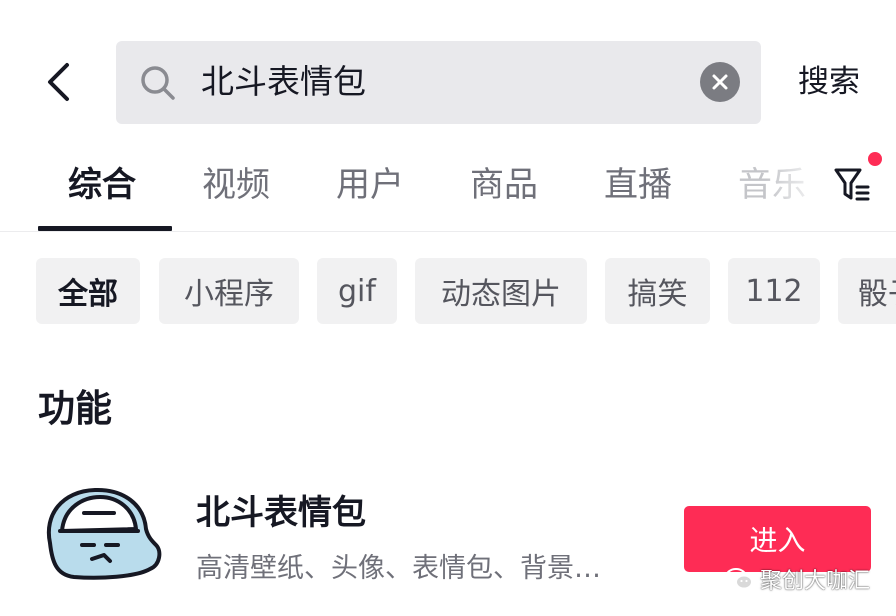 The image size is (896, 616). I want to click on tab-videos: 视频, so click(236, 185).